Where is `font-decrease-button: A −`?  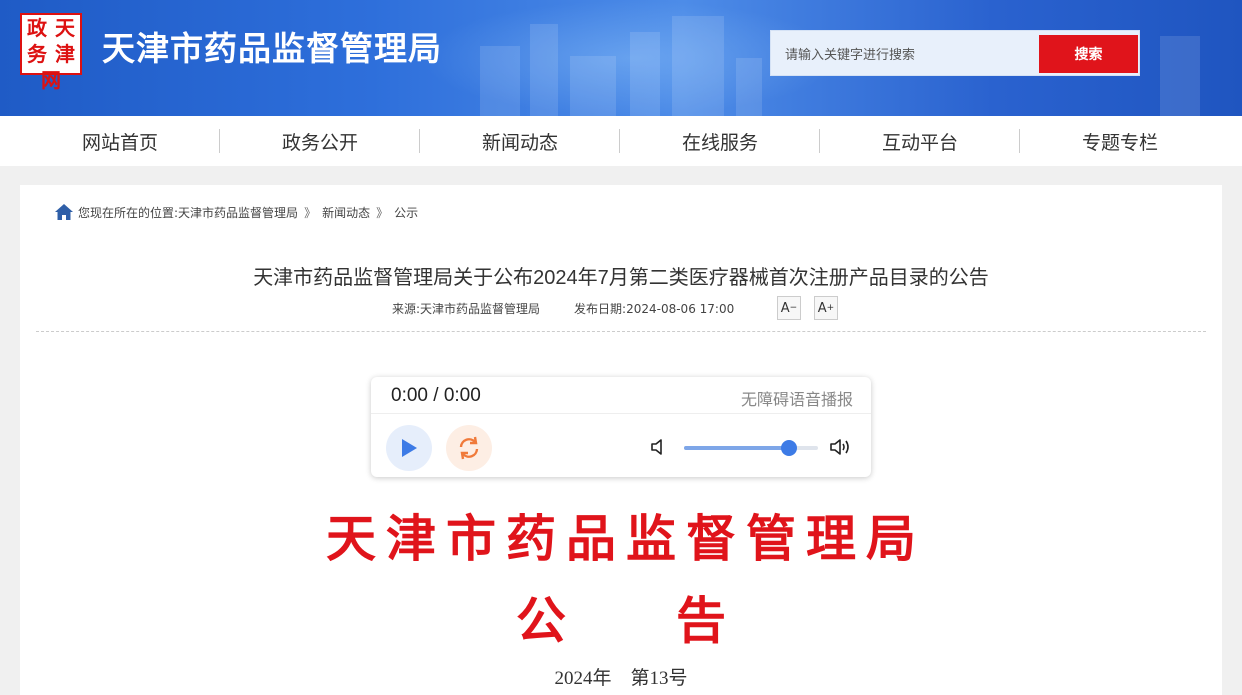 font-decrease-button: A − is located at coordinates (789, 308).